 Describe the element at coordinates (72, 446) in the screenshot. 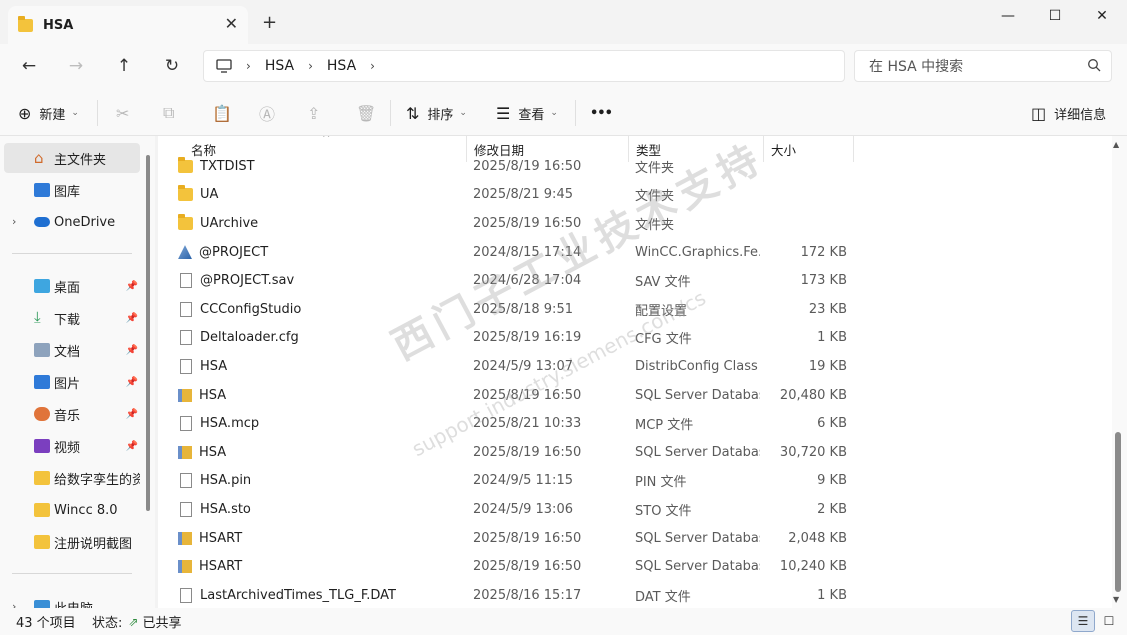

I see `sidebar-item-videos: 视频 📌` at that location.